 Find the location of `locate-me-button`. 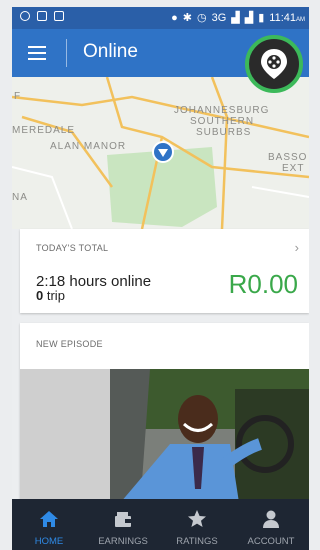

locate-me-button is located at coordinates (274, 64).